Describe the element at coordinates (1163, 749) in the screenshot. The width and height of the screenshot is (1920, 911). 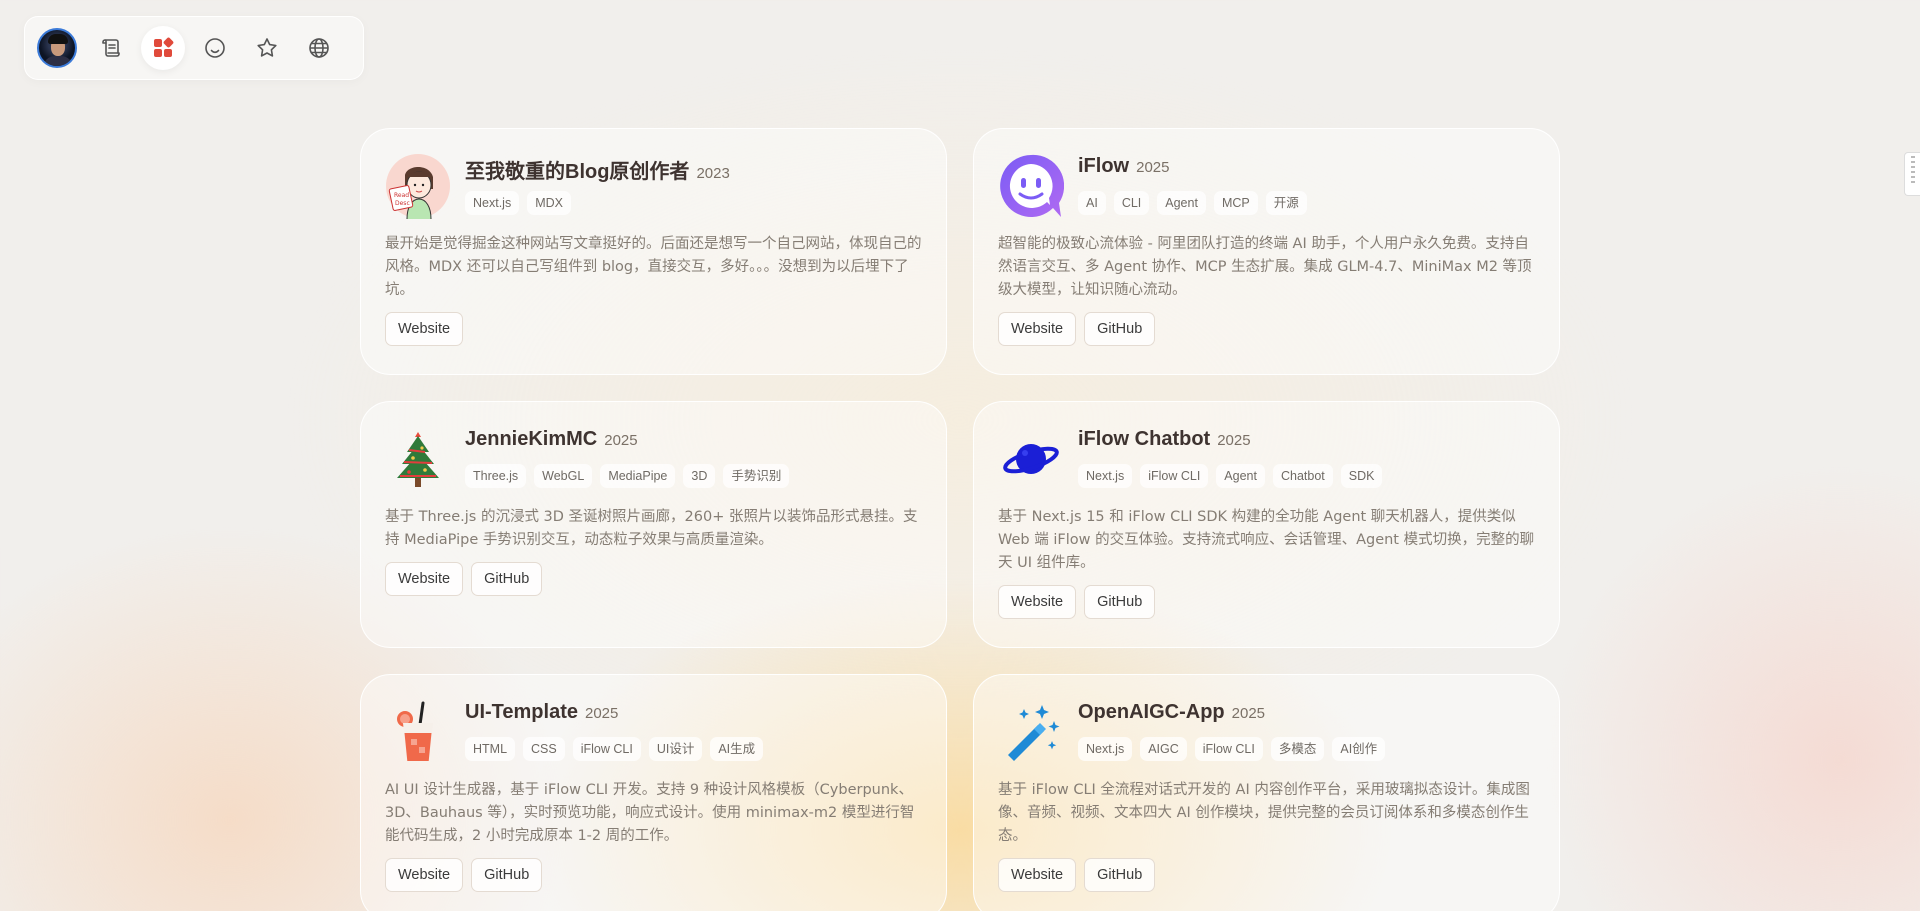
I see `project-tag: AIGC` at that location.